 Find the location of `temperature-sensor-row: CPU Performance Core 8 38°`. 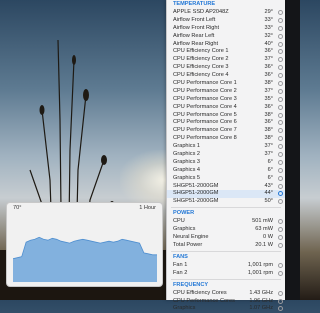

temperature-sensor-row: CPU Performance Core 8 38° is located at coordinates (226, 139).